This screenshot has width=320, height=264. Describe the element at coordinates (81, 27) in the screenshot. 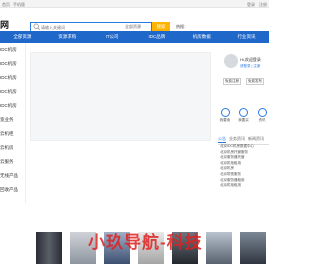

I see `search-input` at that location.